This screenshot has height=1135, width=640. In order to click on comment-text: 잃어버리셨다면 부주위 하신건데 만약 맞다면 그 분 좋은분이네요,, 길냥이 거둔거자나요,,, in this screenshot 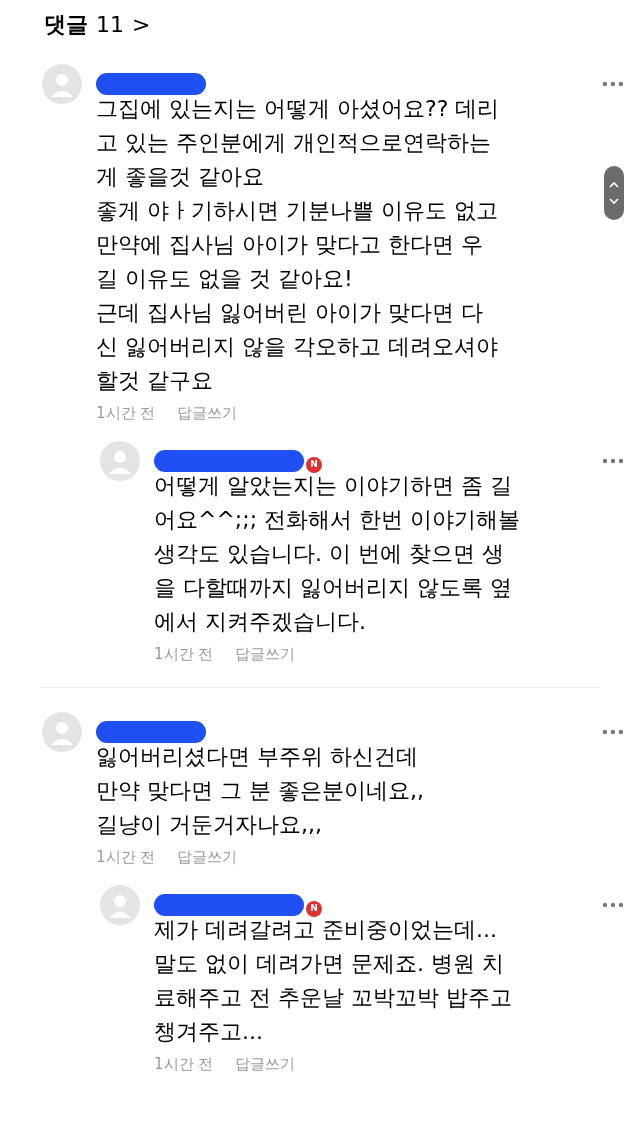, I will do `click(260, 791)`.